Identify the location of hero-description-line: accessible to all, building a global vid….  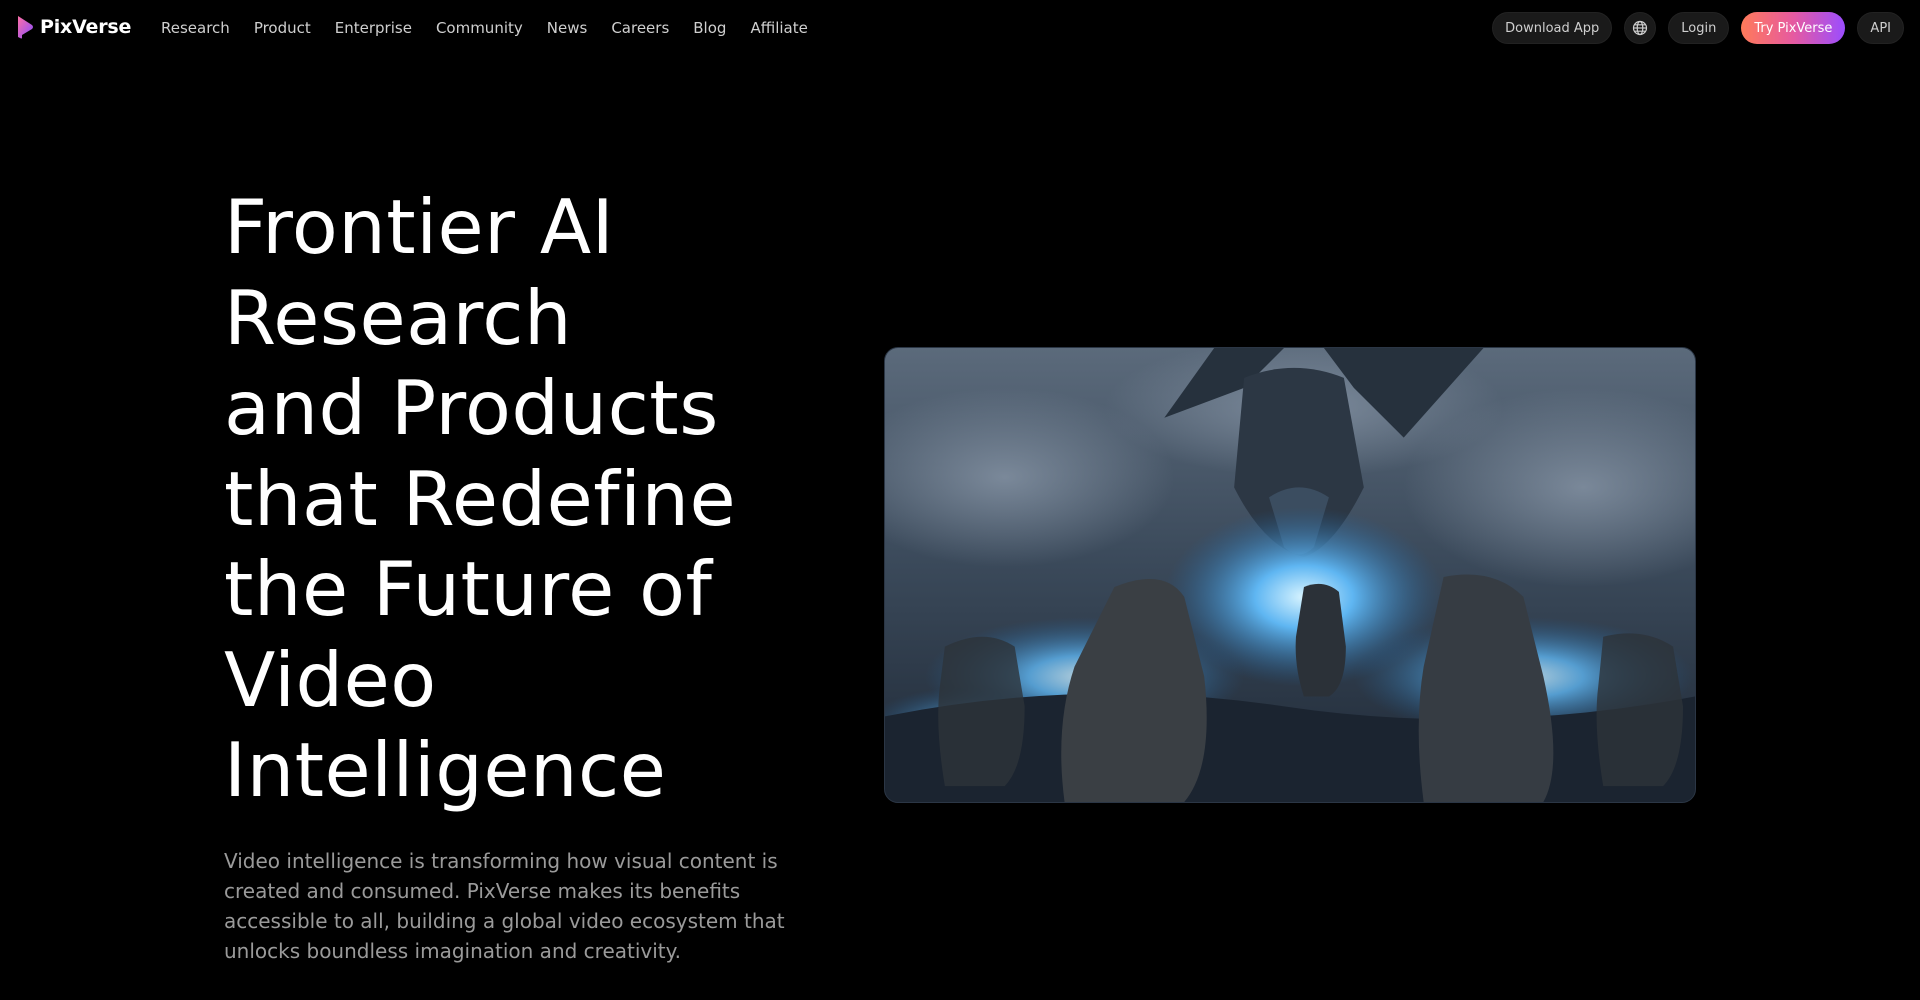
(504, 921).